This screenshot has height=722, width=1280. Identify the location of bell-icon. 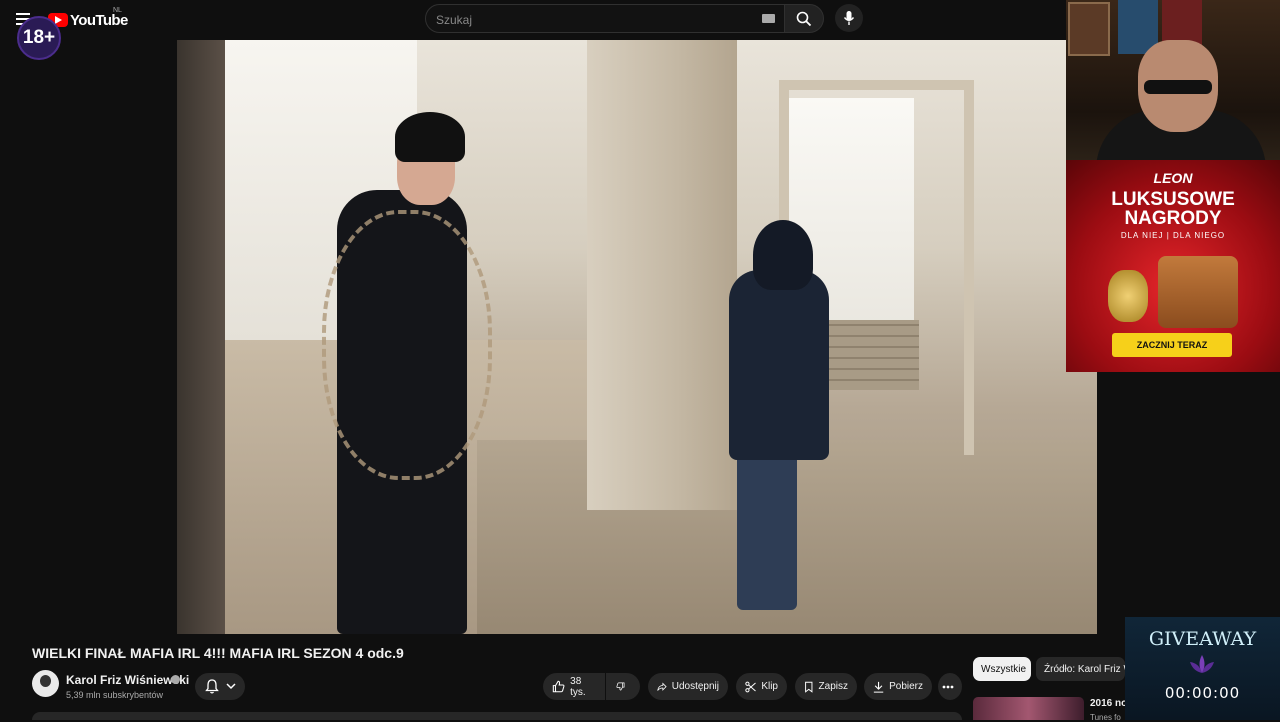
(211, 686).